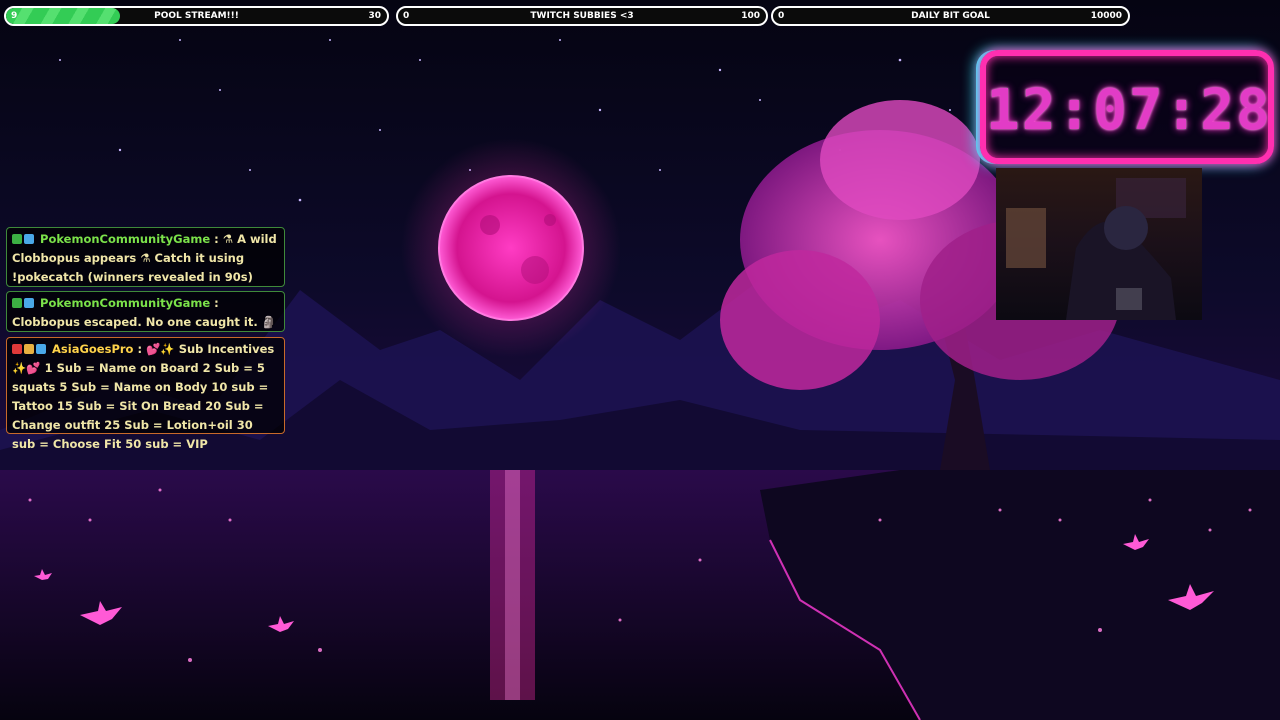 This screenshot has height=720, width=1280. I want to click on goal-bar-twitch-subbies: 0 TWITCH SUBBIES <3 100, so click(582, 16).